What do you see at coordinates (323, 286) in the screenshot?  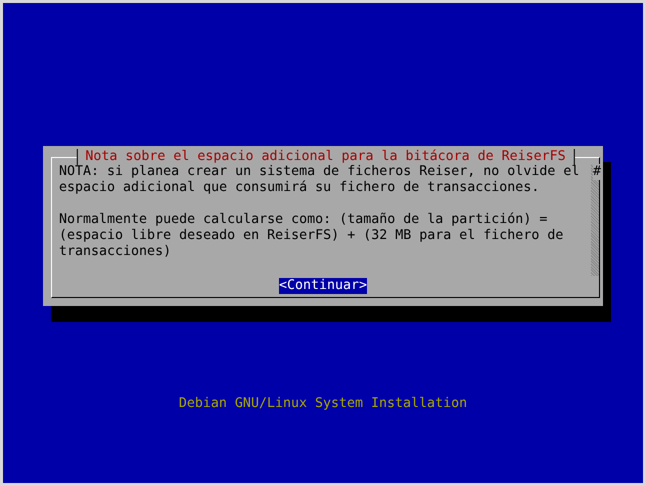 I see `continue-button: <Continuar>` at bounding box center [323, 286].